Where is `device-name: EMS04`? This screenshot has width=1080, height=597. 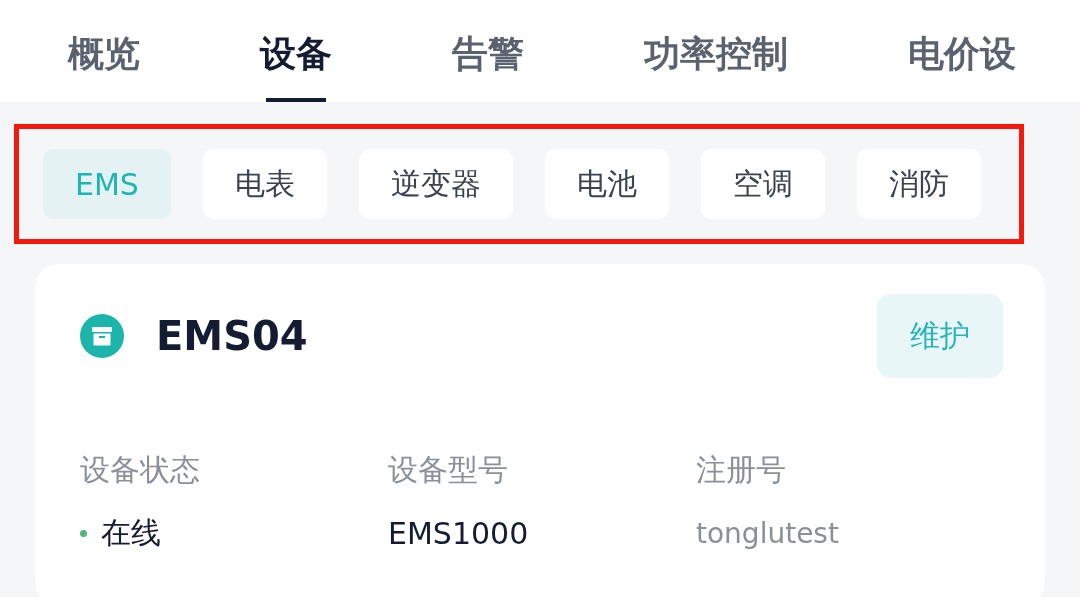
device-name: EMS04 is located at coordinates (232, 336).